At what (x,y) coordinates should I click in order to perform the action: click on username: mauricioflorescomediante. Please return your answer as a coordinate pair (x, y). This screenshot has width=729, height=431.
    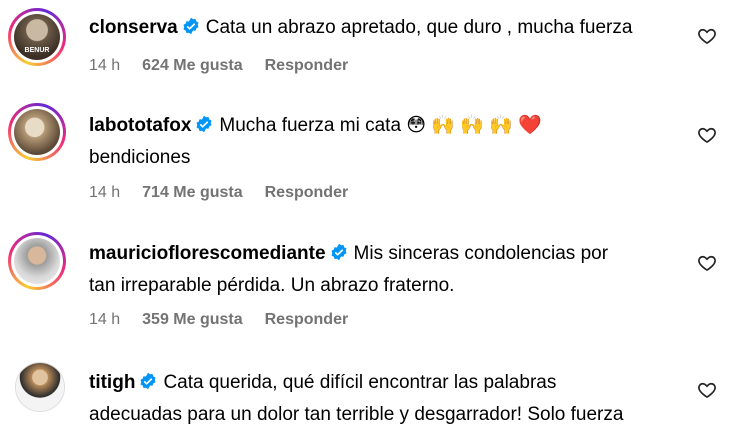
    Looking at the image, I should click on (207, 253).